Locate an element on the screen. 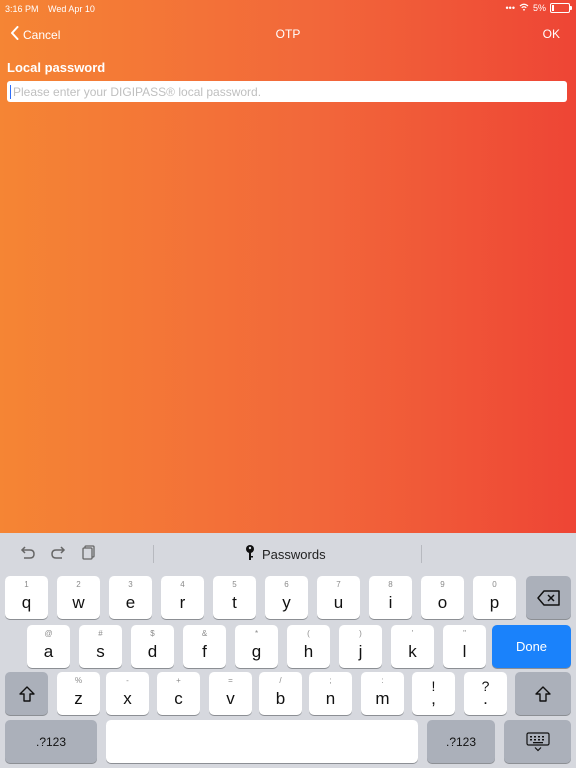 Image resolution: width=576 pixels, height=768 pixels. numbers-key-right: .?123 is located at coordinates (461, 741).